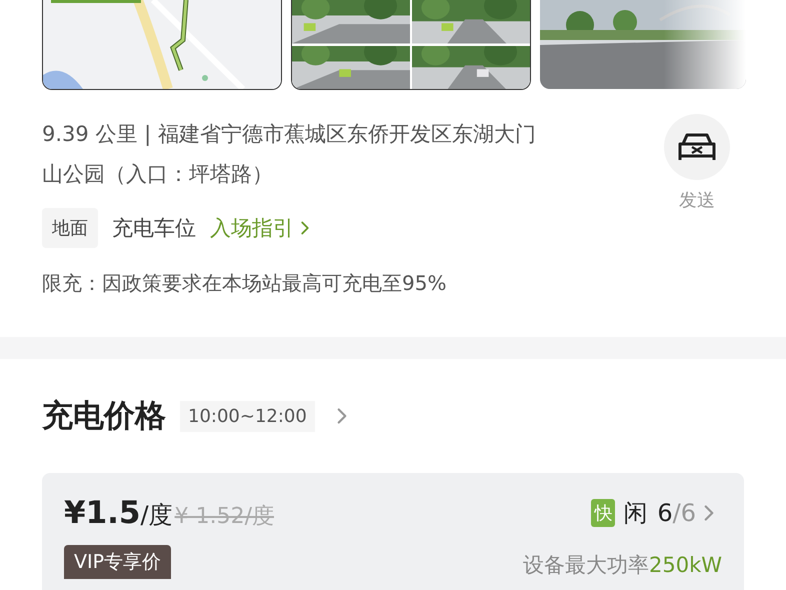 The image size is (786, 590). I want to click on total-count: /6, so click(684, 513).